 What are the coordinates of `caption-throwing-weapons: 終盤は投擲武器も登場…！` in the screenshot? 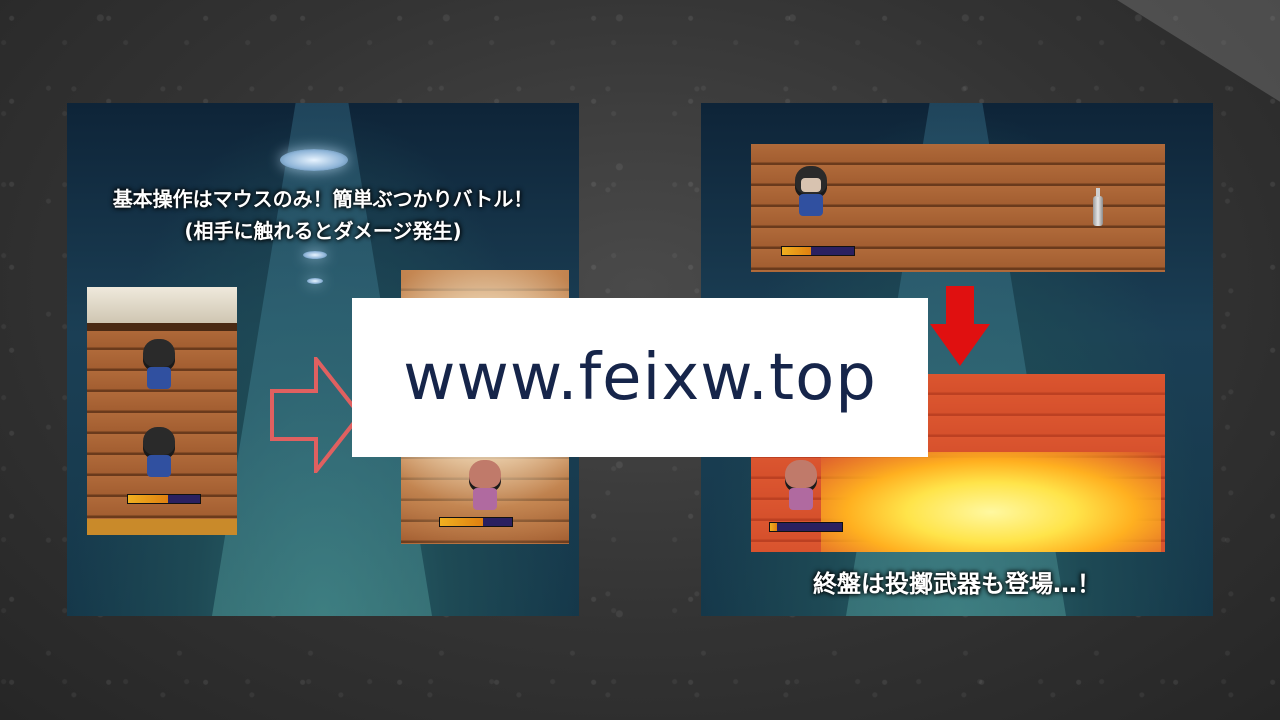 It's located at (957, 584).